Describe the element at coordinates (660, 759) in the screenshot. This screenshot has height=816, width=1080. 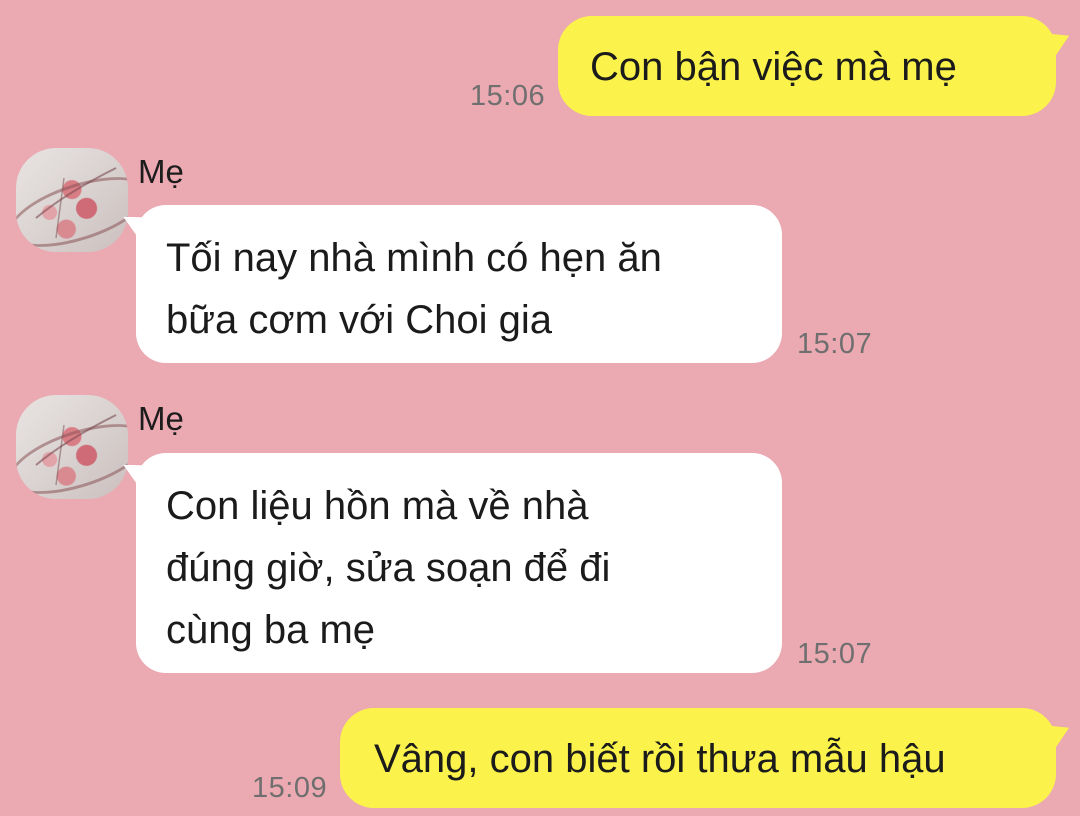
I see `message-text: Vâng, con biết rồi thưa mẫu hậu` at that location.